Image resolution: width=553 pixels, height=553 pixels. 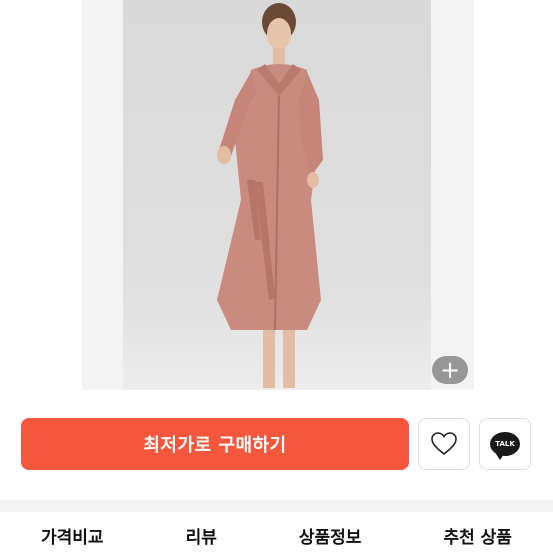 What do you see at coordinates (72, 538) in the screenshot?
I see `tab-price-compare: 가격비교` at bounding box center [72, 538].